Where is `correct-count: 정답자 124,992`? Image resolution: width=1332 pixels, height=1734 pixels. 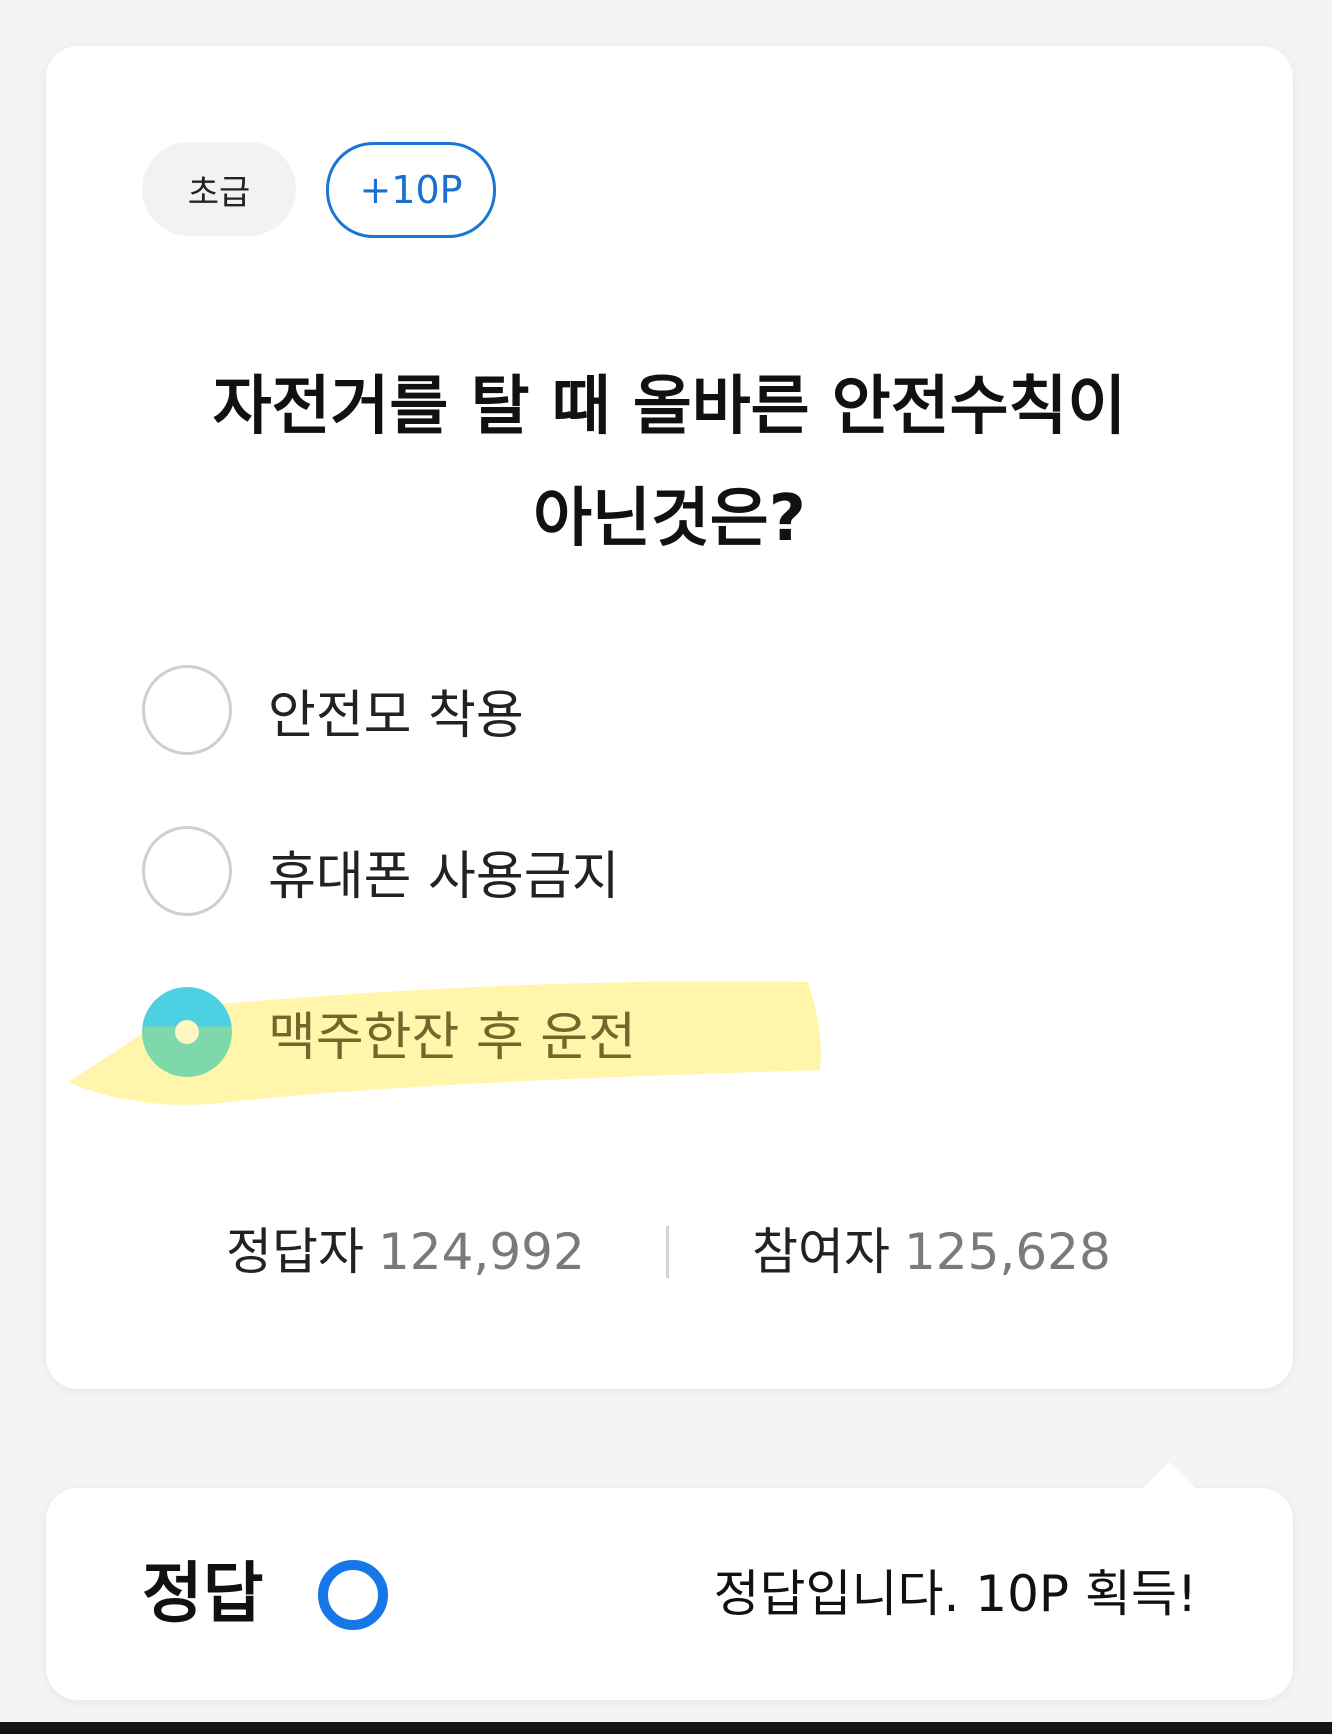
correct-count: 정답자 124,992 is located at coordinates (405, 1252).